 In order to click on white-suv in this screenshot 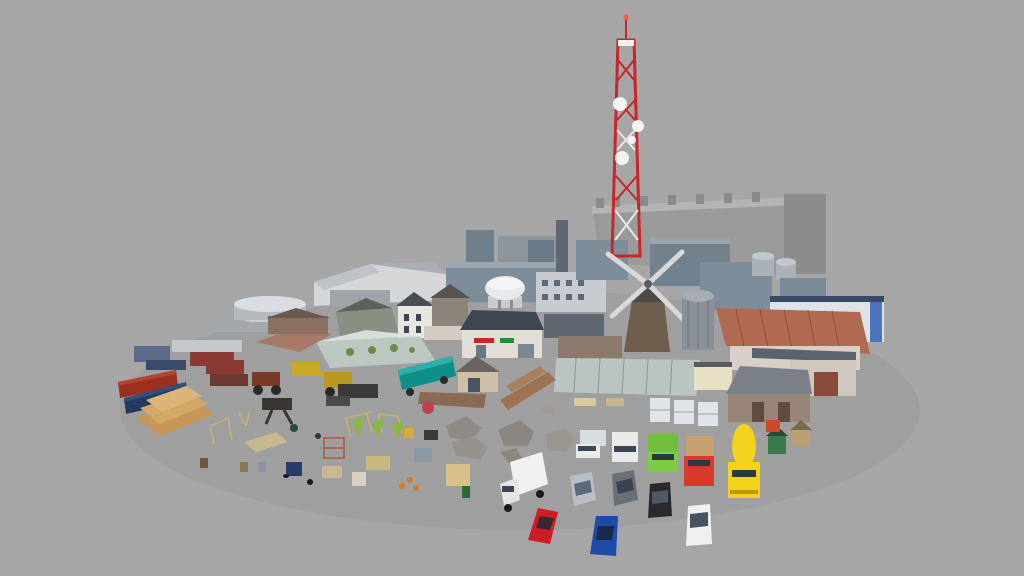, I will do `click(699, 525)`.